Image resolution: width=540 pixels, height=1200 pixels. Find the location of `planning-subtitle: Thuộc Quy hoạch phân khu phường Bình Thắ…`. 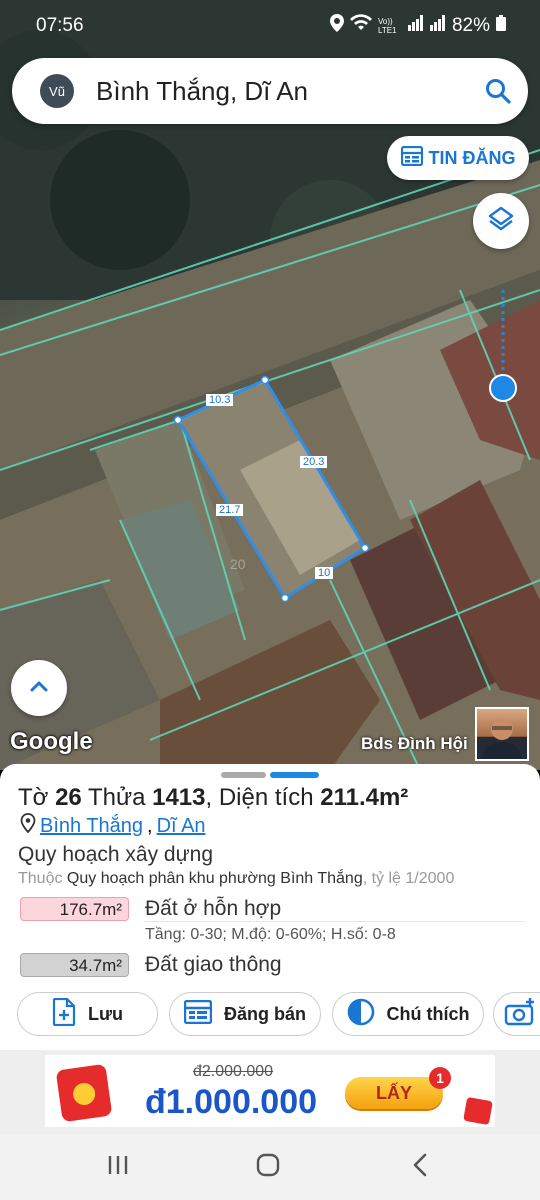

planning-subtitle: Thuộc Quy hoạch phân khu phường Bình Thắ… is located at coordinates (236, 878).